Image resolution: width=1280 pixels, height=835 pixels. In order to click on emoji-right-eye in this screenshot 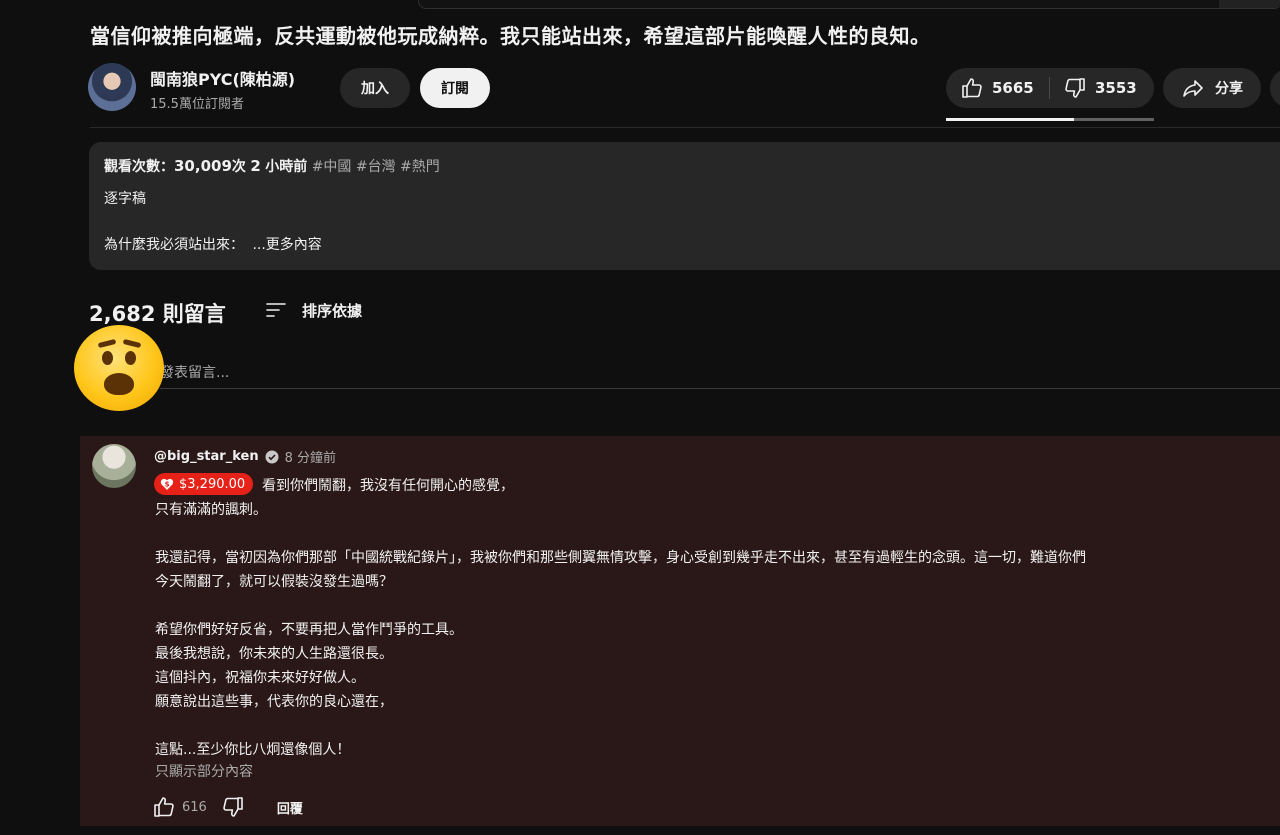, I will do `click(130, 358)`.